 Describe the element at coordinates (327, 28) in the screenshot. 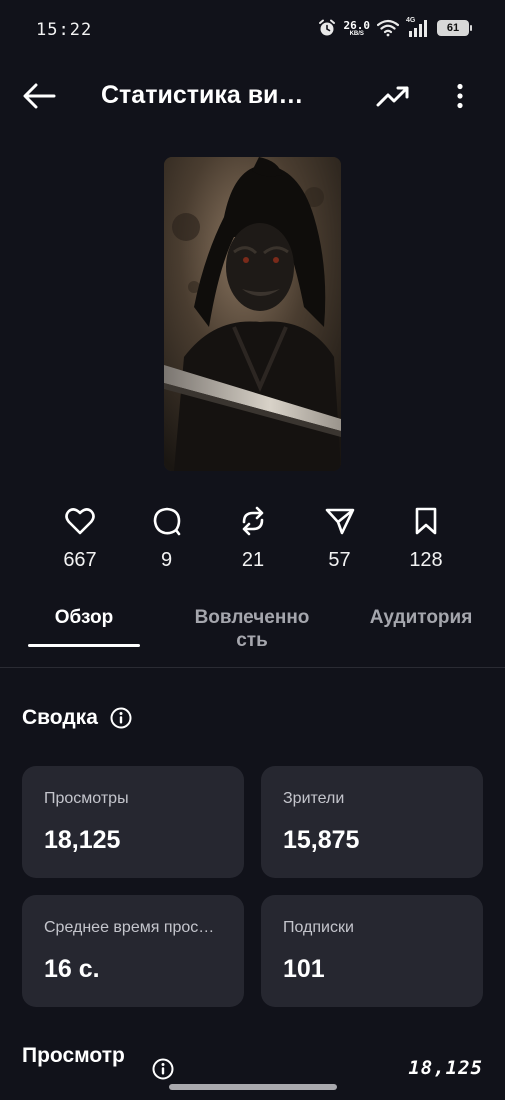

I see `alarm-icon` at that location.